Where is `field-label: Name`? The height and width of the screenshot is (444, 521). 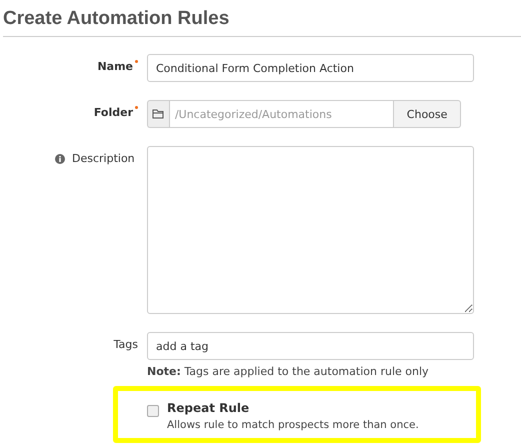 field-label: Name is located at coordinates (115, 66).